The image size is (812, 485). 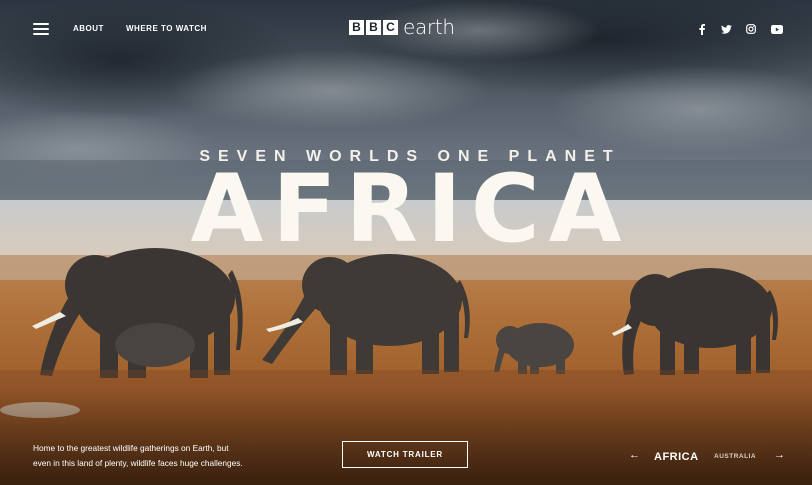 What do you see at coordinates (410, 209) in the screenshot?
I see `region-headline: AFRICA` at bounding box center [410, 209].